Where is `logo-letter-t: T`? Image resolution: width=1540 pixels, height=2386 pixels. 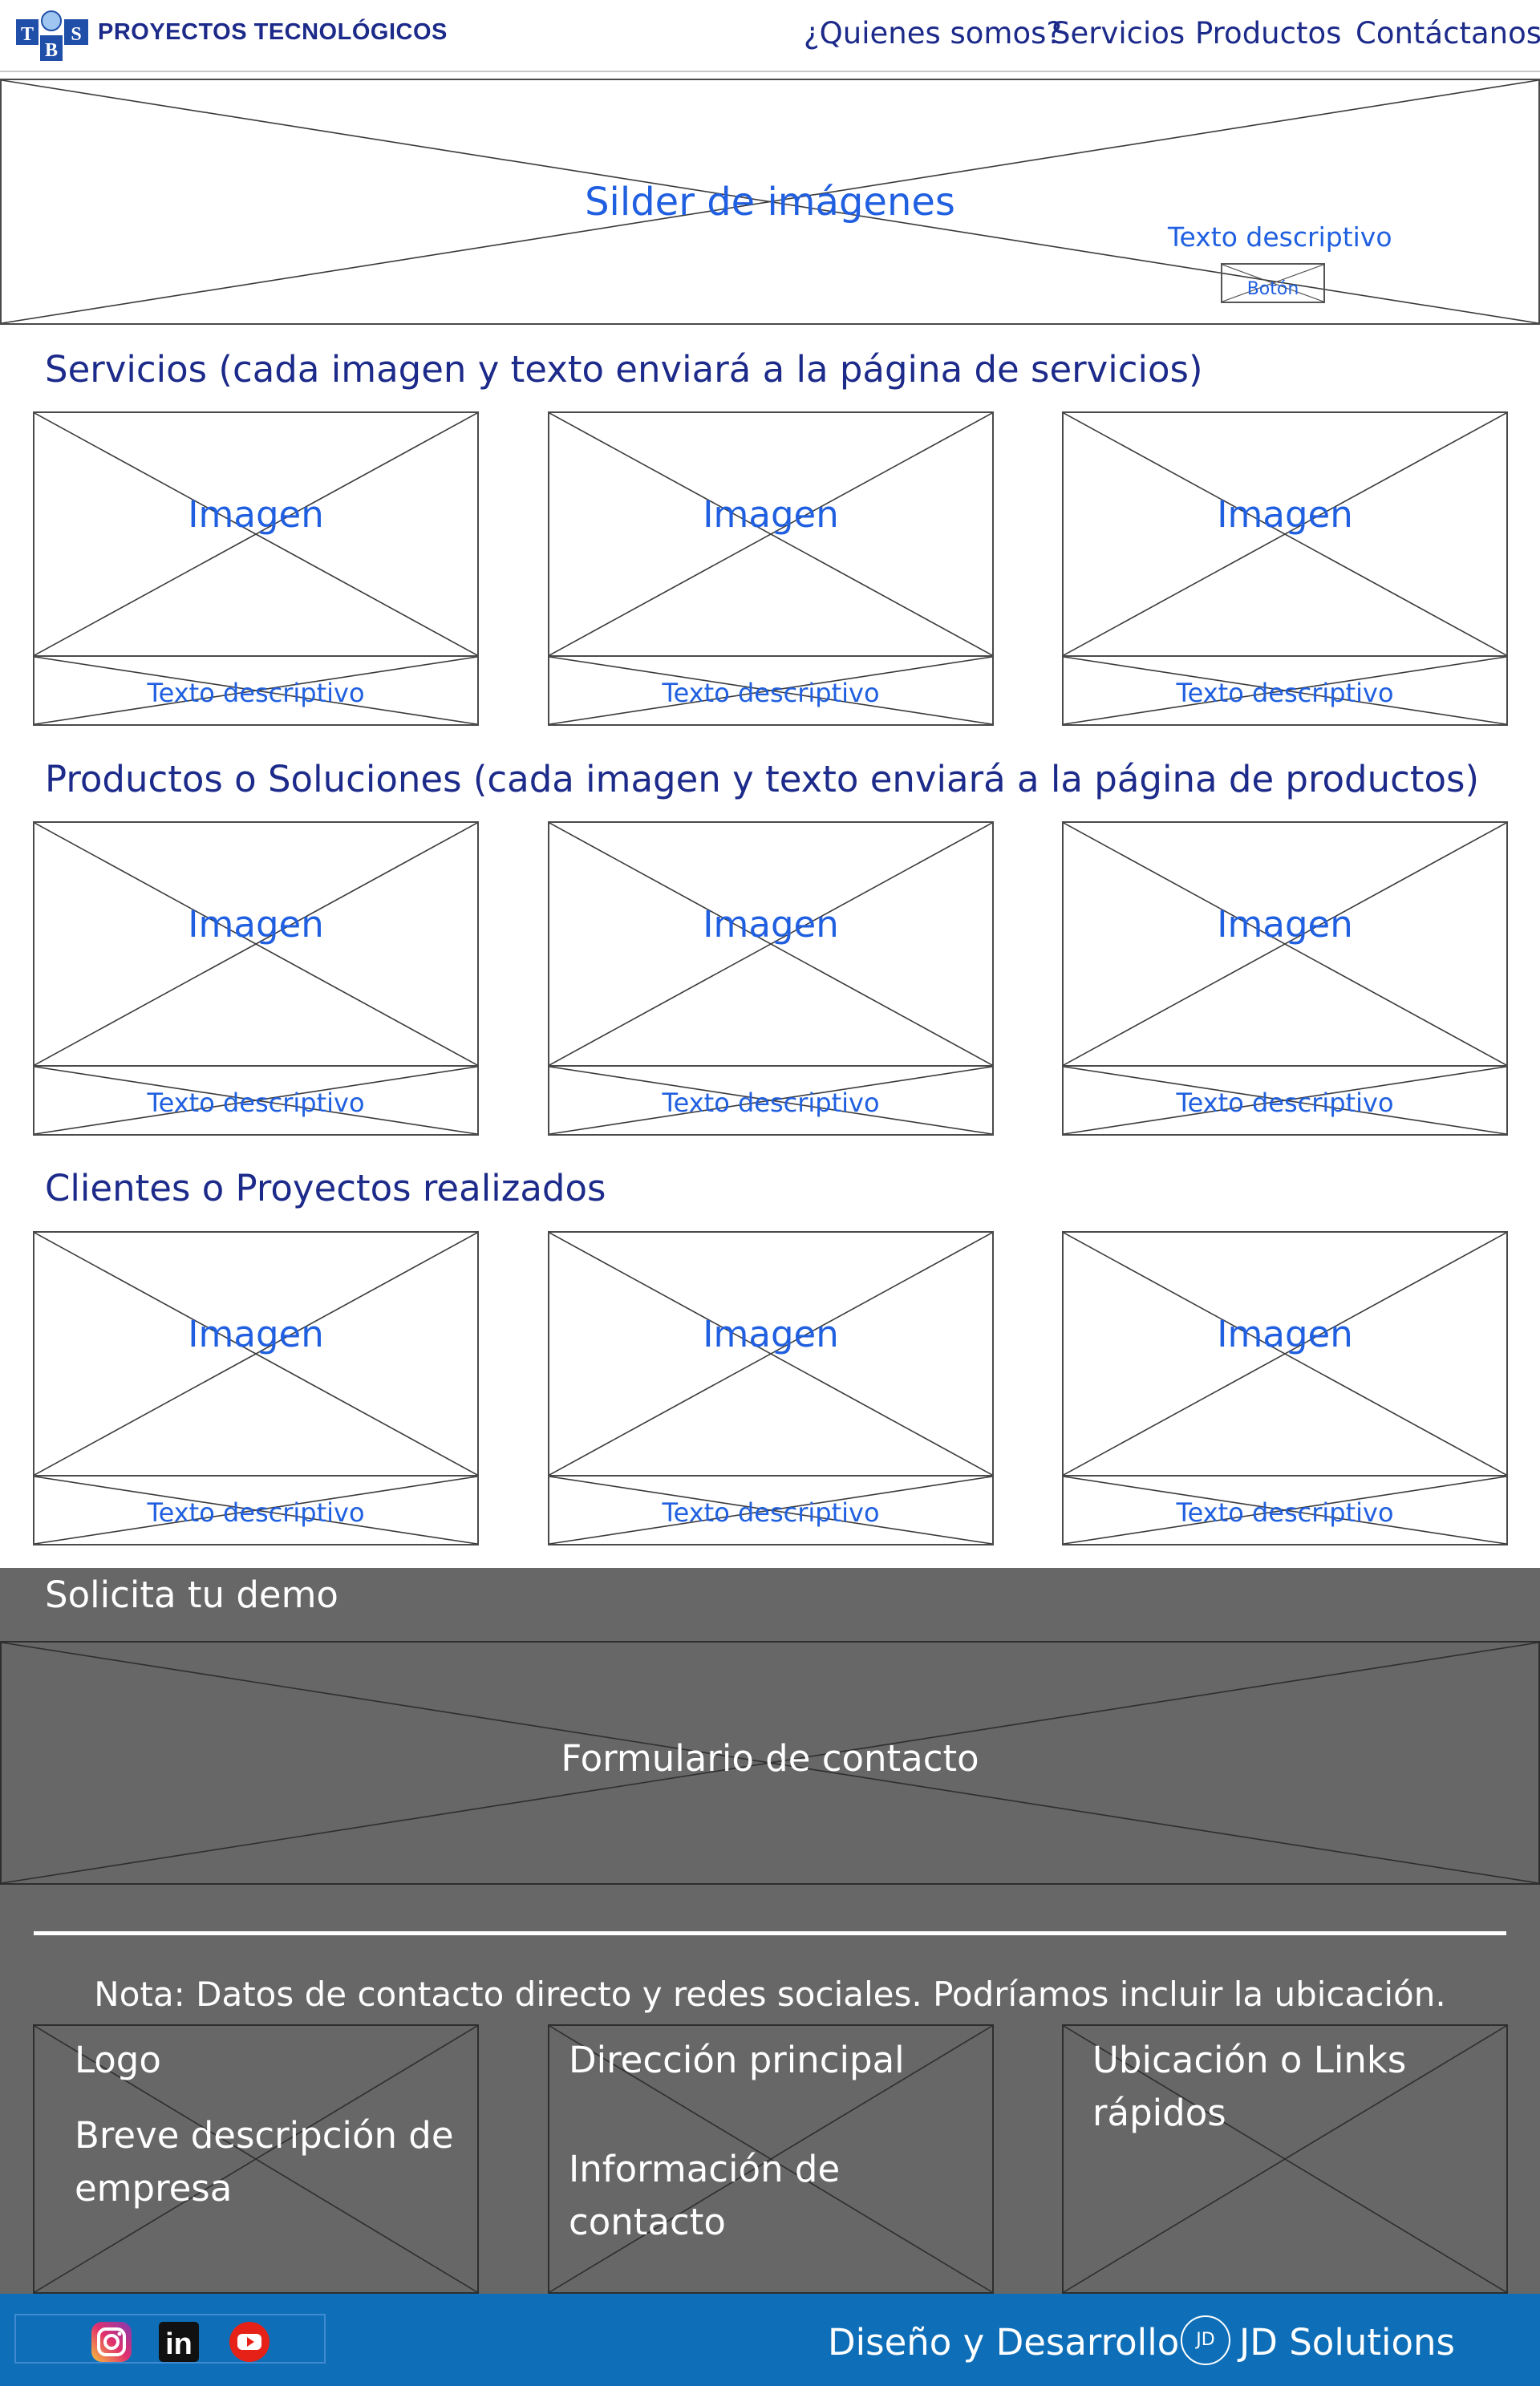 logo-letter-t: T is located at coordinates (27, 34).